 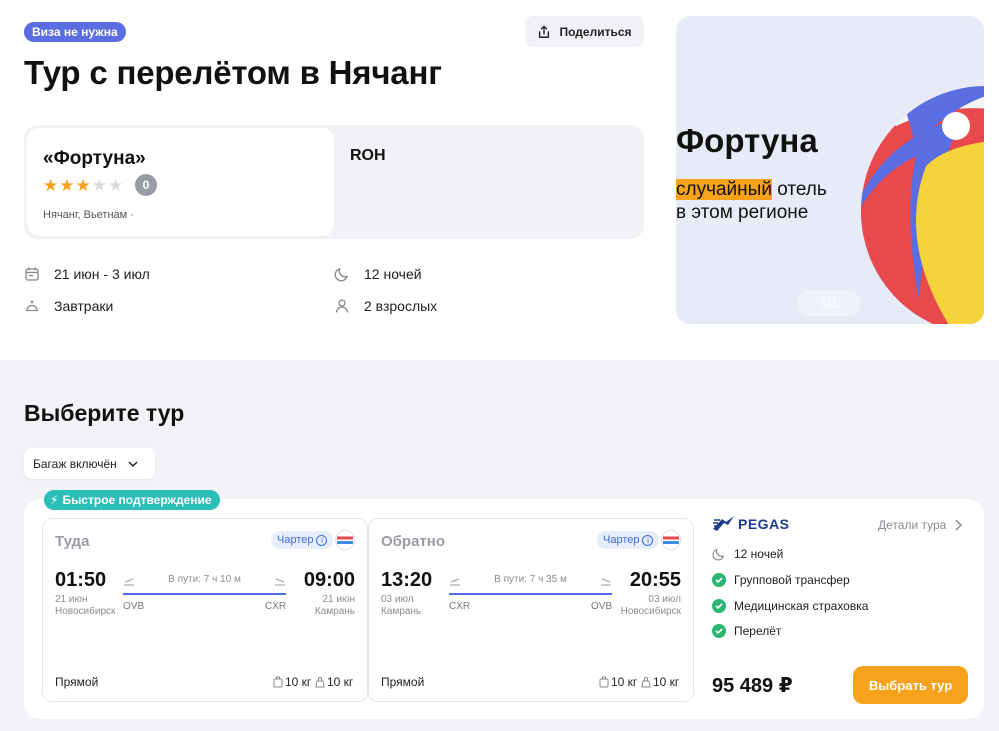 What do you see at coordinates (233, 72) in the screenshot?
I see `page-title: Тур с перелётом в Нячанг` at bounding box center [233, 72].